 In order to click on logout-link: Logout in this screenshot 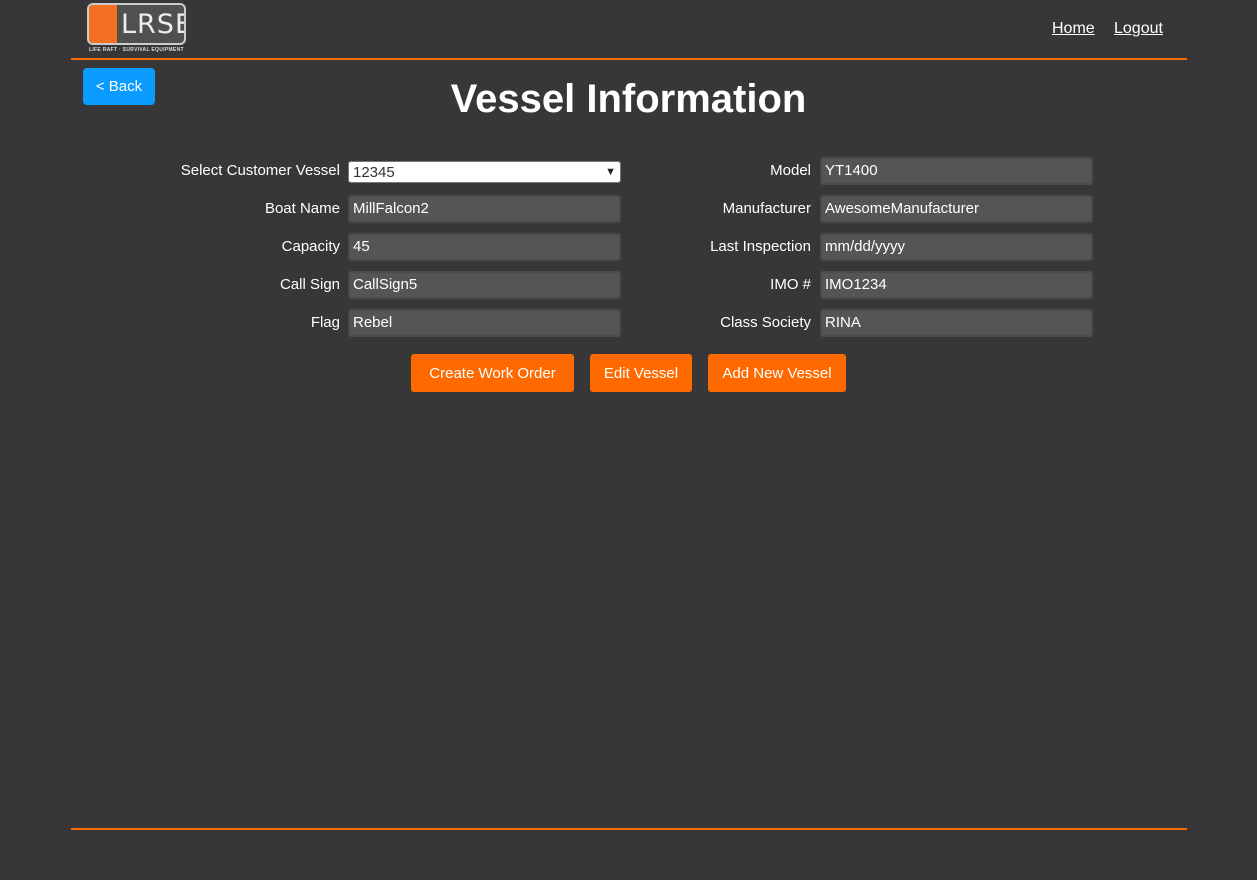, I will do `click(1138, 29)`.